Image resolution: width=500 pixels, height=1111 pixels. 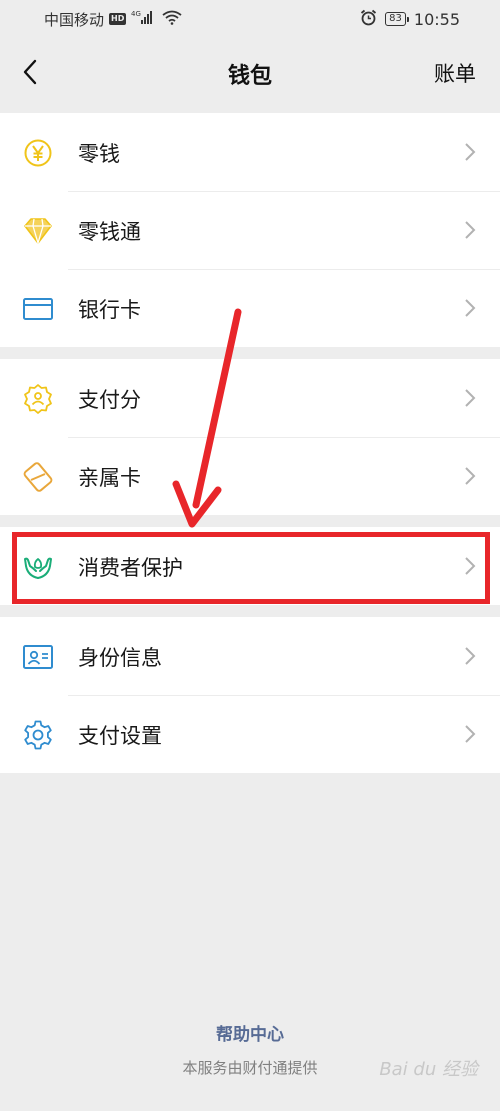 I want to click on coin-yen-icon, so click(x=38, y=153).